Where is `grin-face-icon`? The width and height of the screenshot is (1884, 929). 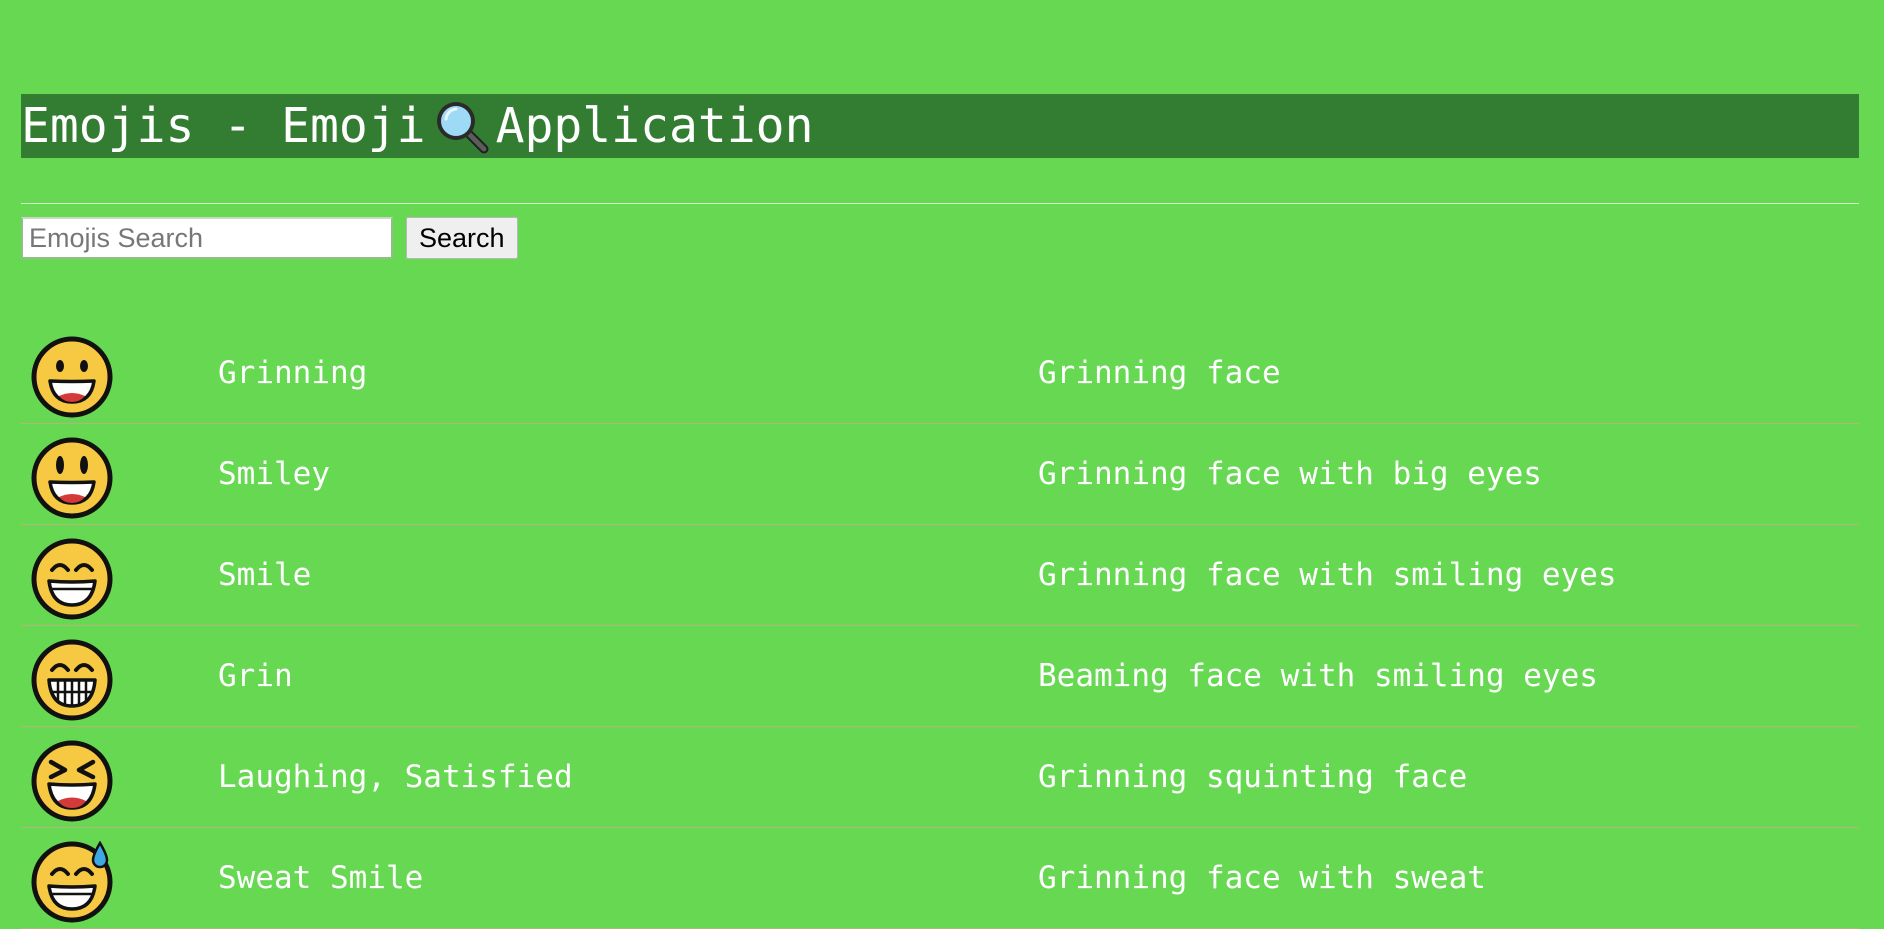 grin-face-icon is located at coordinates (72, 680).